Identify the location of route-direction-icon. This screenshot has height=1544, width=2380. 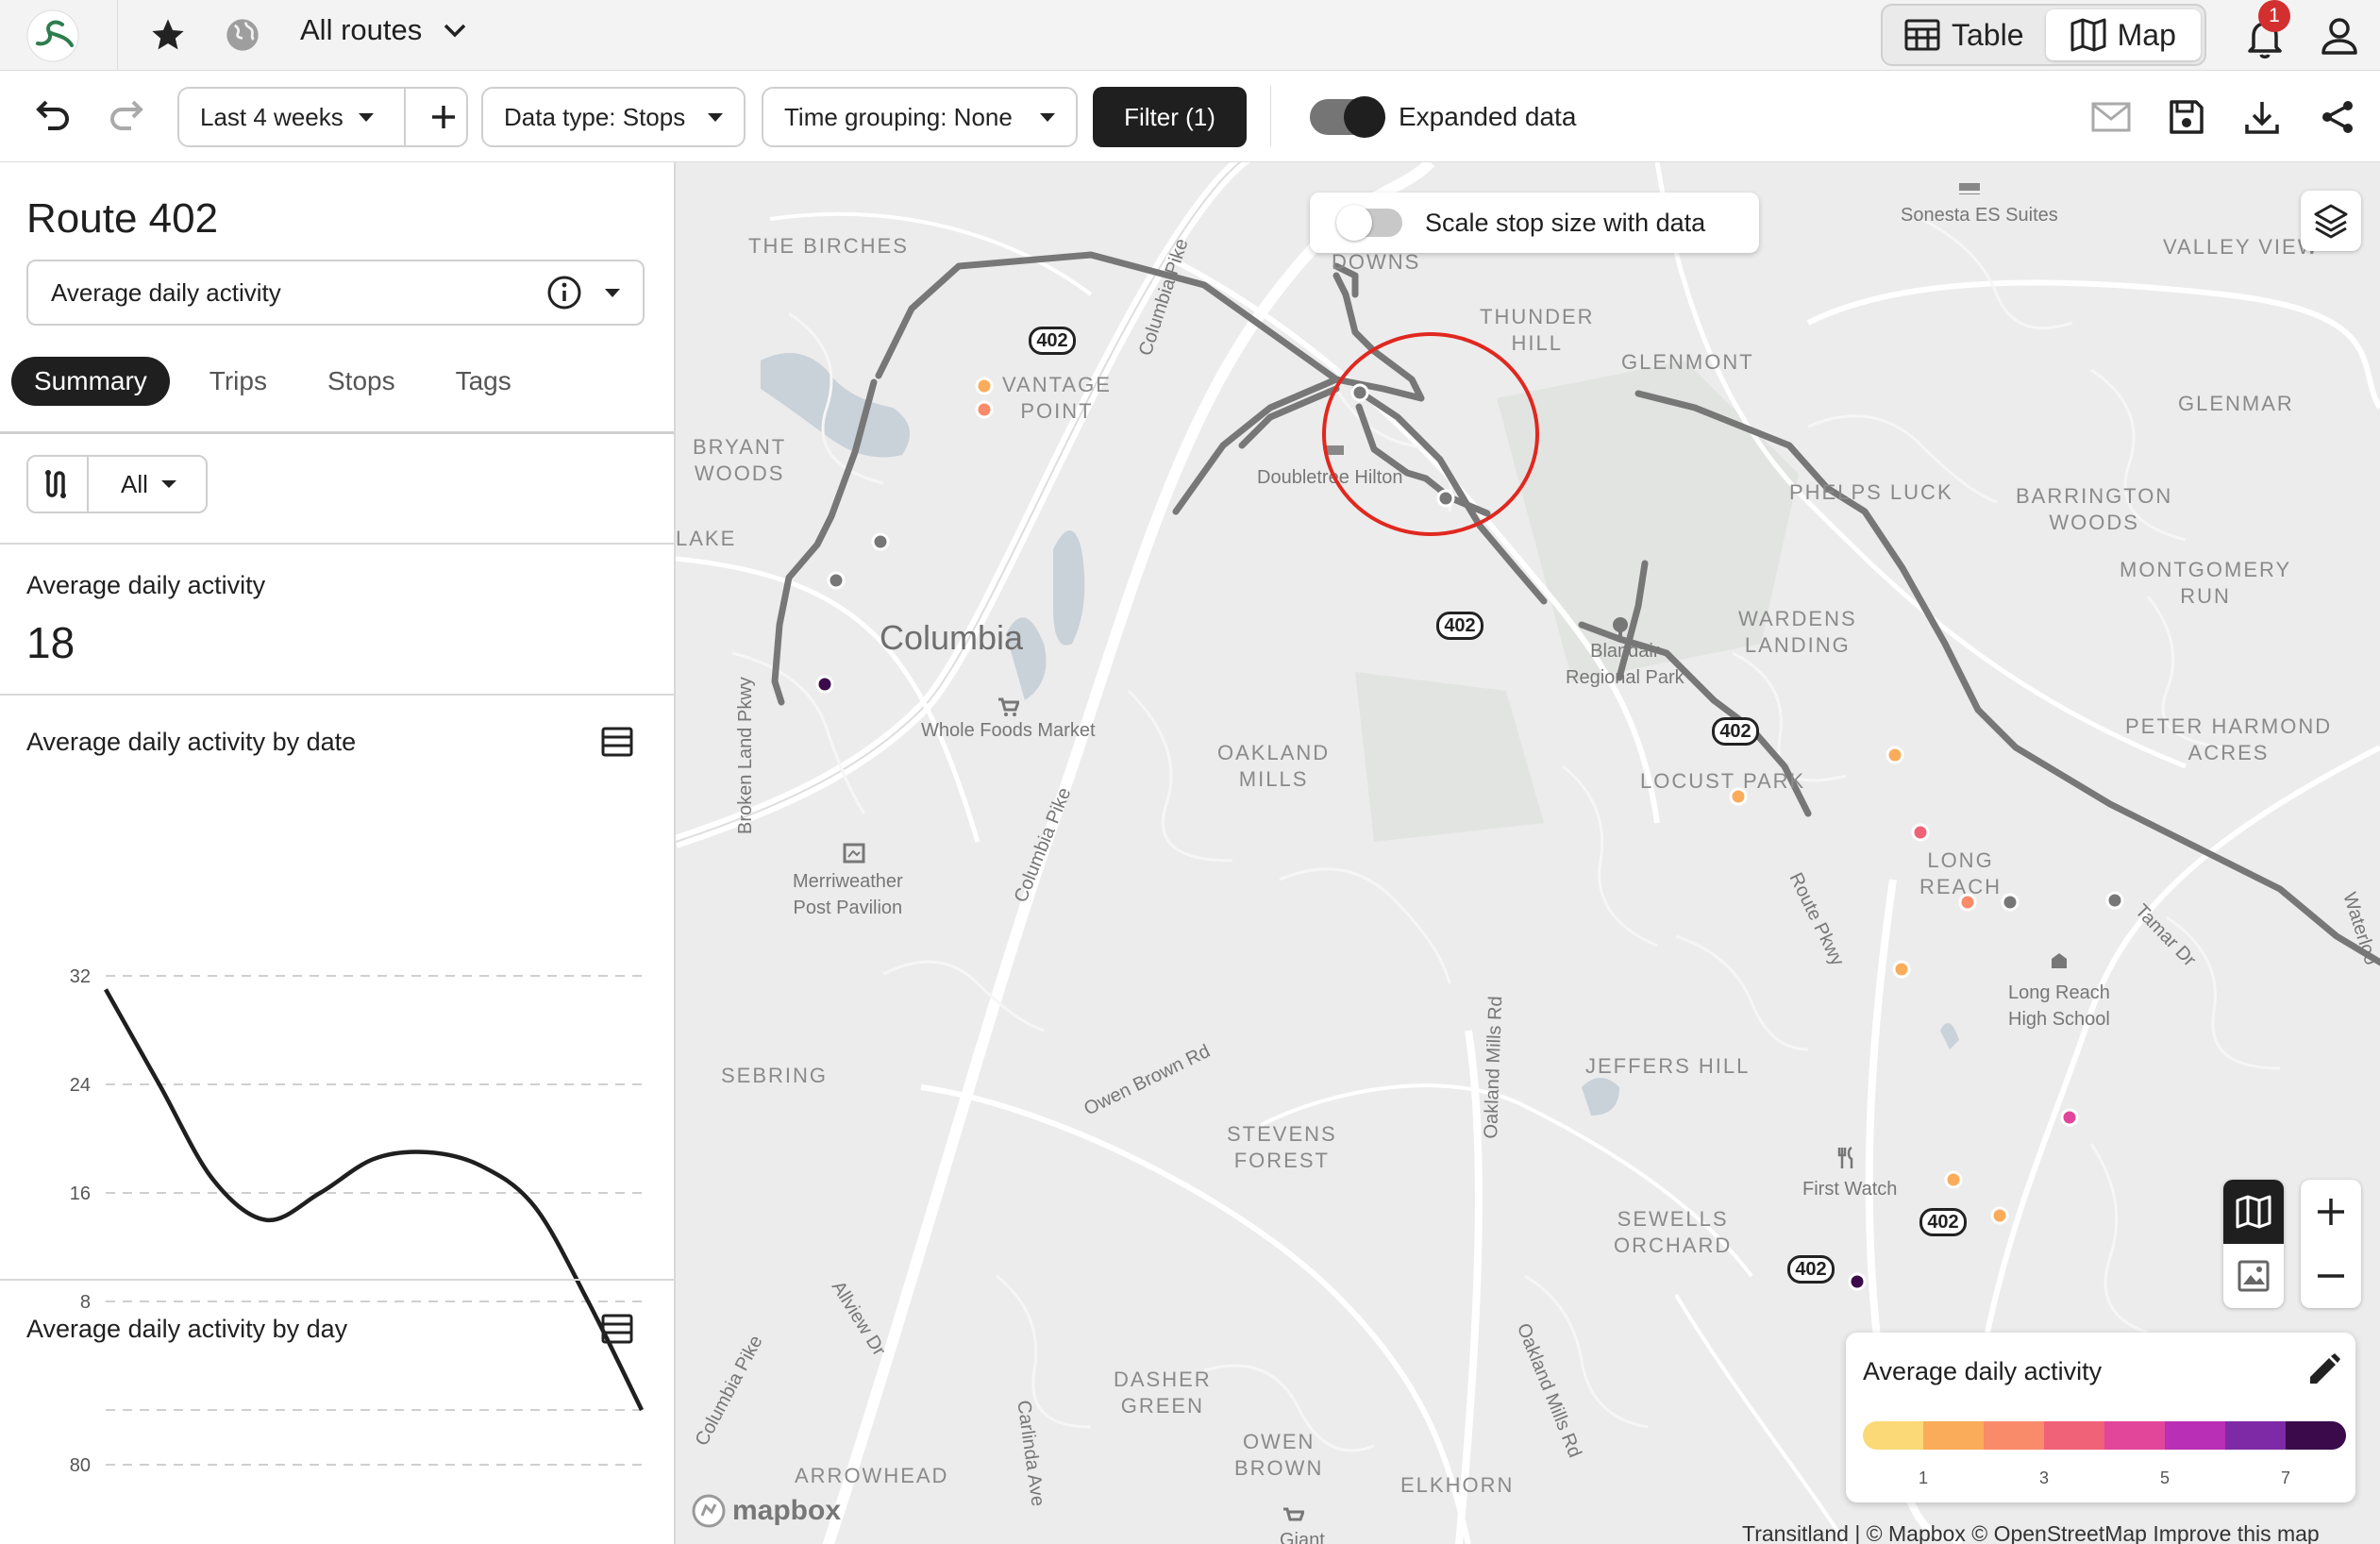
(55, 484).